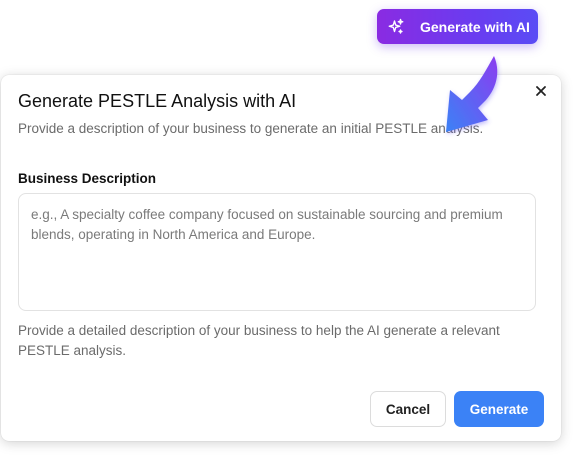  What do you see at coordinates (499, 409) in the screenshot?
I see `generate-button: Generate` at bounding box center [499, 409].